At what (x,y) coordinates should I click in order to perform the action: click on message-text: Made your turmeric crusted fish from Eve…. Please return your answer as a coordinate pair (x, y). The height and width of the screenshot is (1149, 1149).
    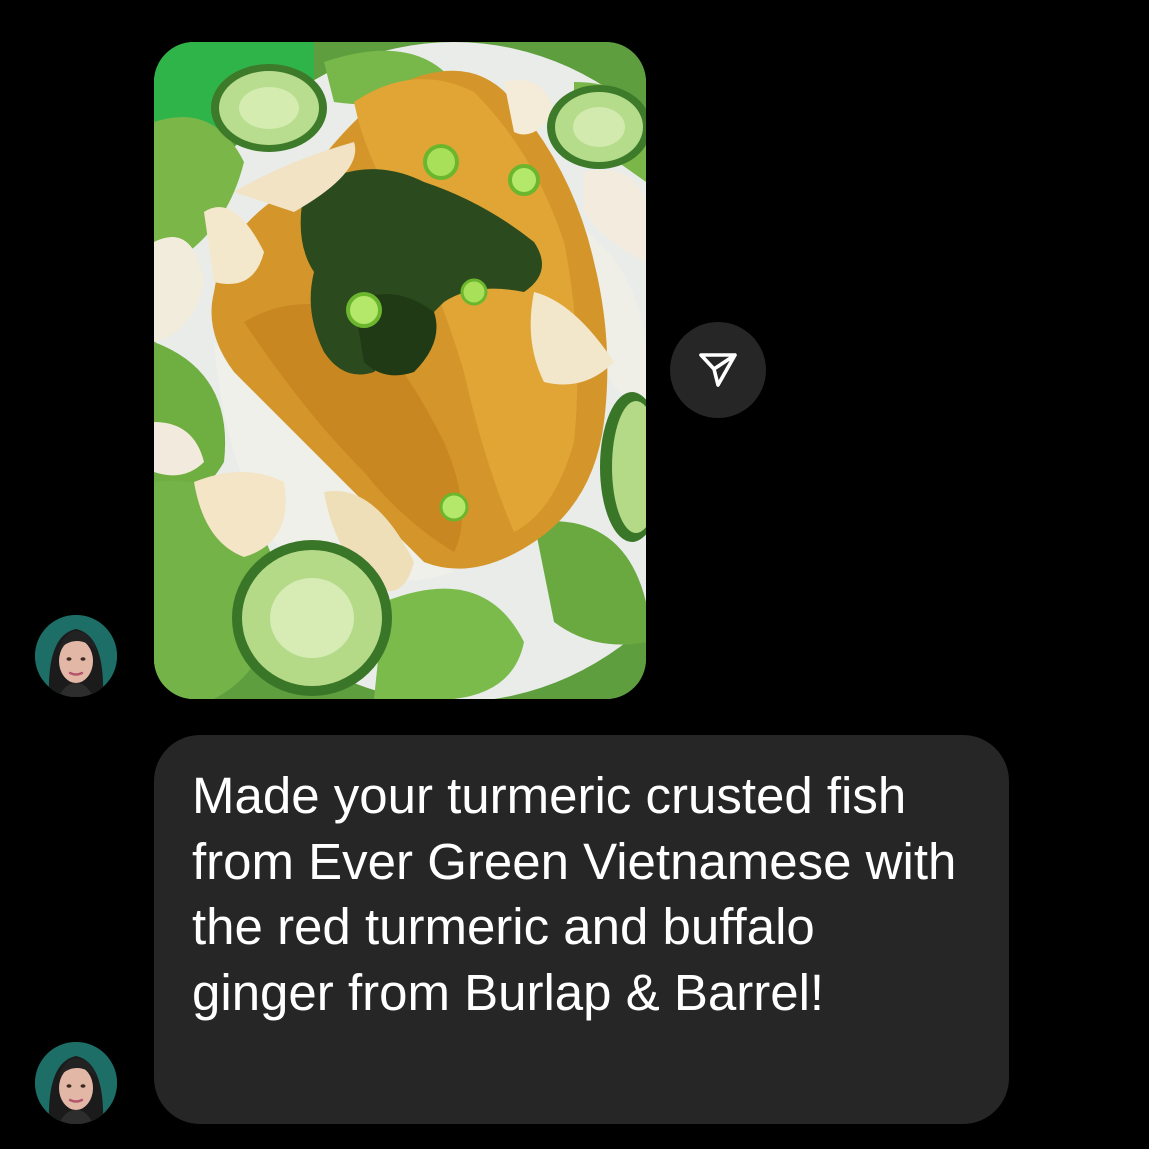
    Looking at the image, I should click on (574, 894).